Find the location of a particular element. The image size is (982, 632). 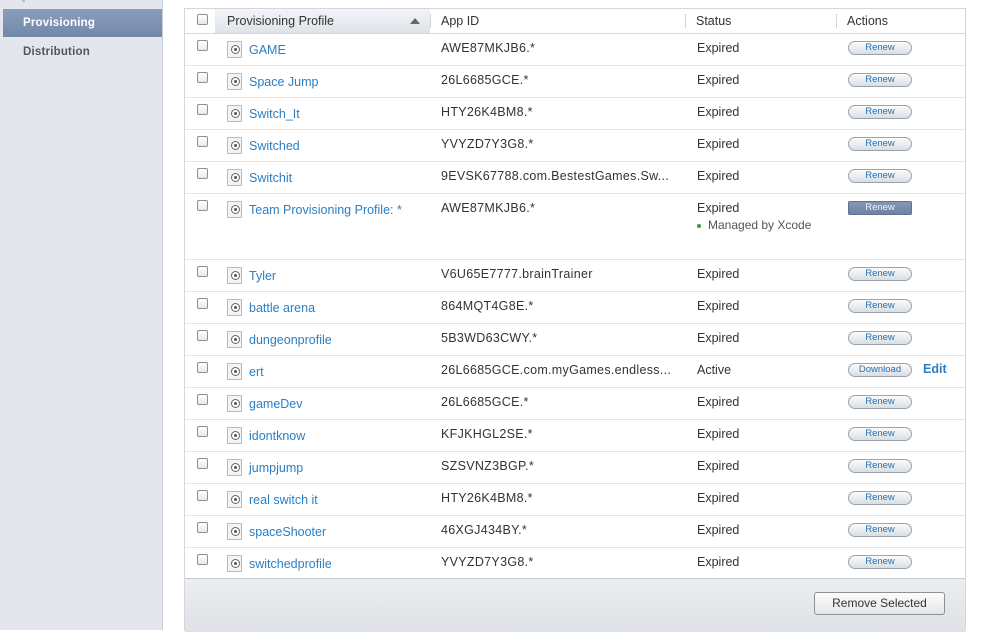

profile-name-link: jumpjump is located at coordinates (276, 468).